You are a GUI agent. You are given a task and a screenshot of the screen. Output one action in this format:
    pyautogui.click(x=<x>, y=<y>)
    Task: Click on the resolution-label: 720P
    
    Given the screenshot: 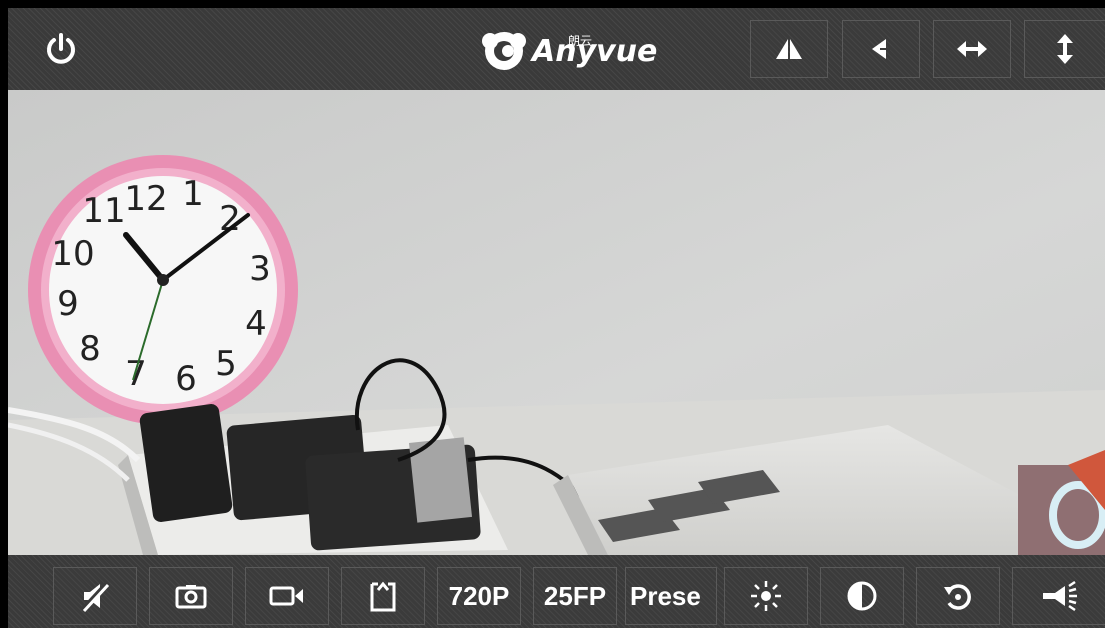 What is the action you would take?
    pyautogui.click(x=479, y=595)
    